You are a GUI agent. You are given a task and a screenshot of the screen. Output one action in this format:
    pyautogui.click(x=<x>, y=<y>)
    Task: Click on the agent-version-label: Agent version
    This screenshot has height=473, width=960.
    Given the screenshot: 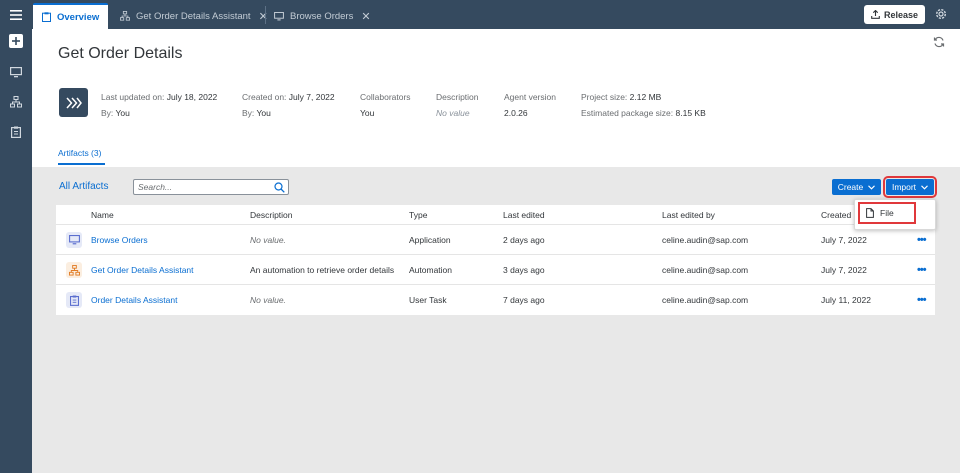 What is the action you would take?
    pyautogui.click(x=530, y=97)
    